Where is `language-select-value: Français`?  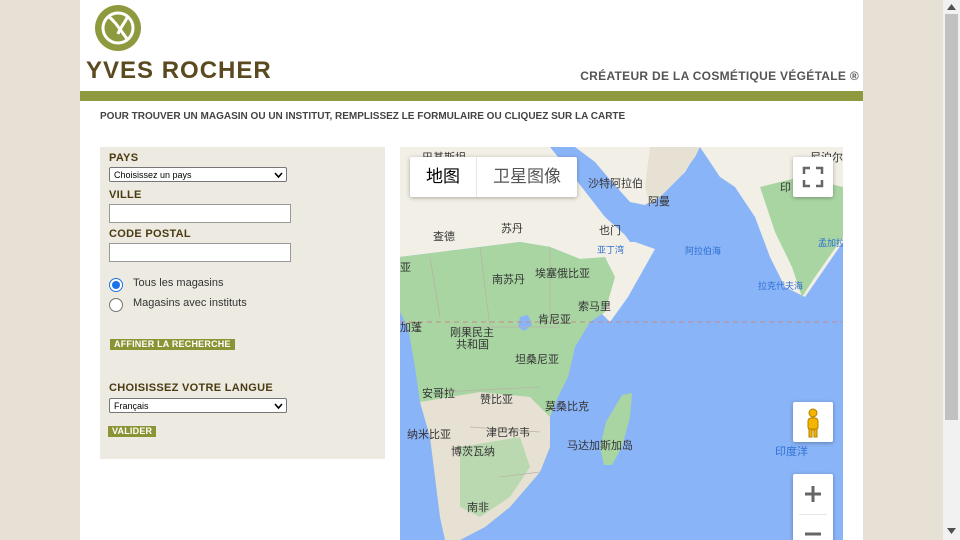
language-select-value: Français is located at coordinates (131, 406).